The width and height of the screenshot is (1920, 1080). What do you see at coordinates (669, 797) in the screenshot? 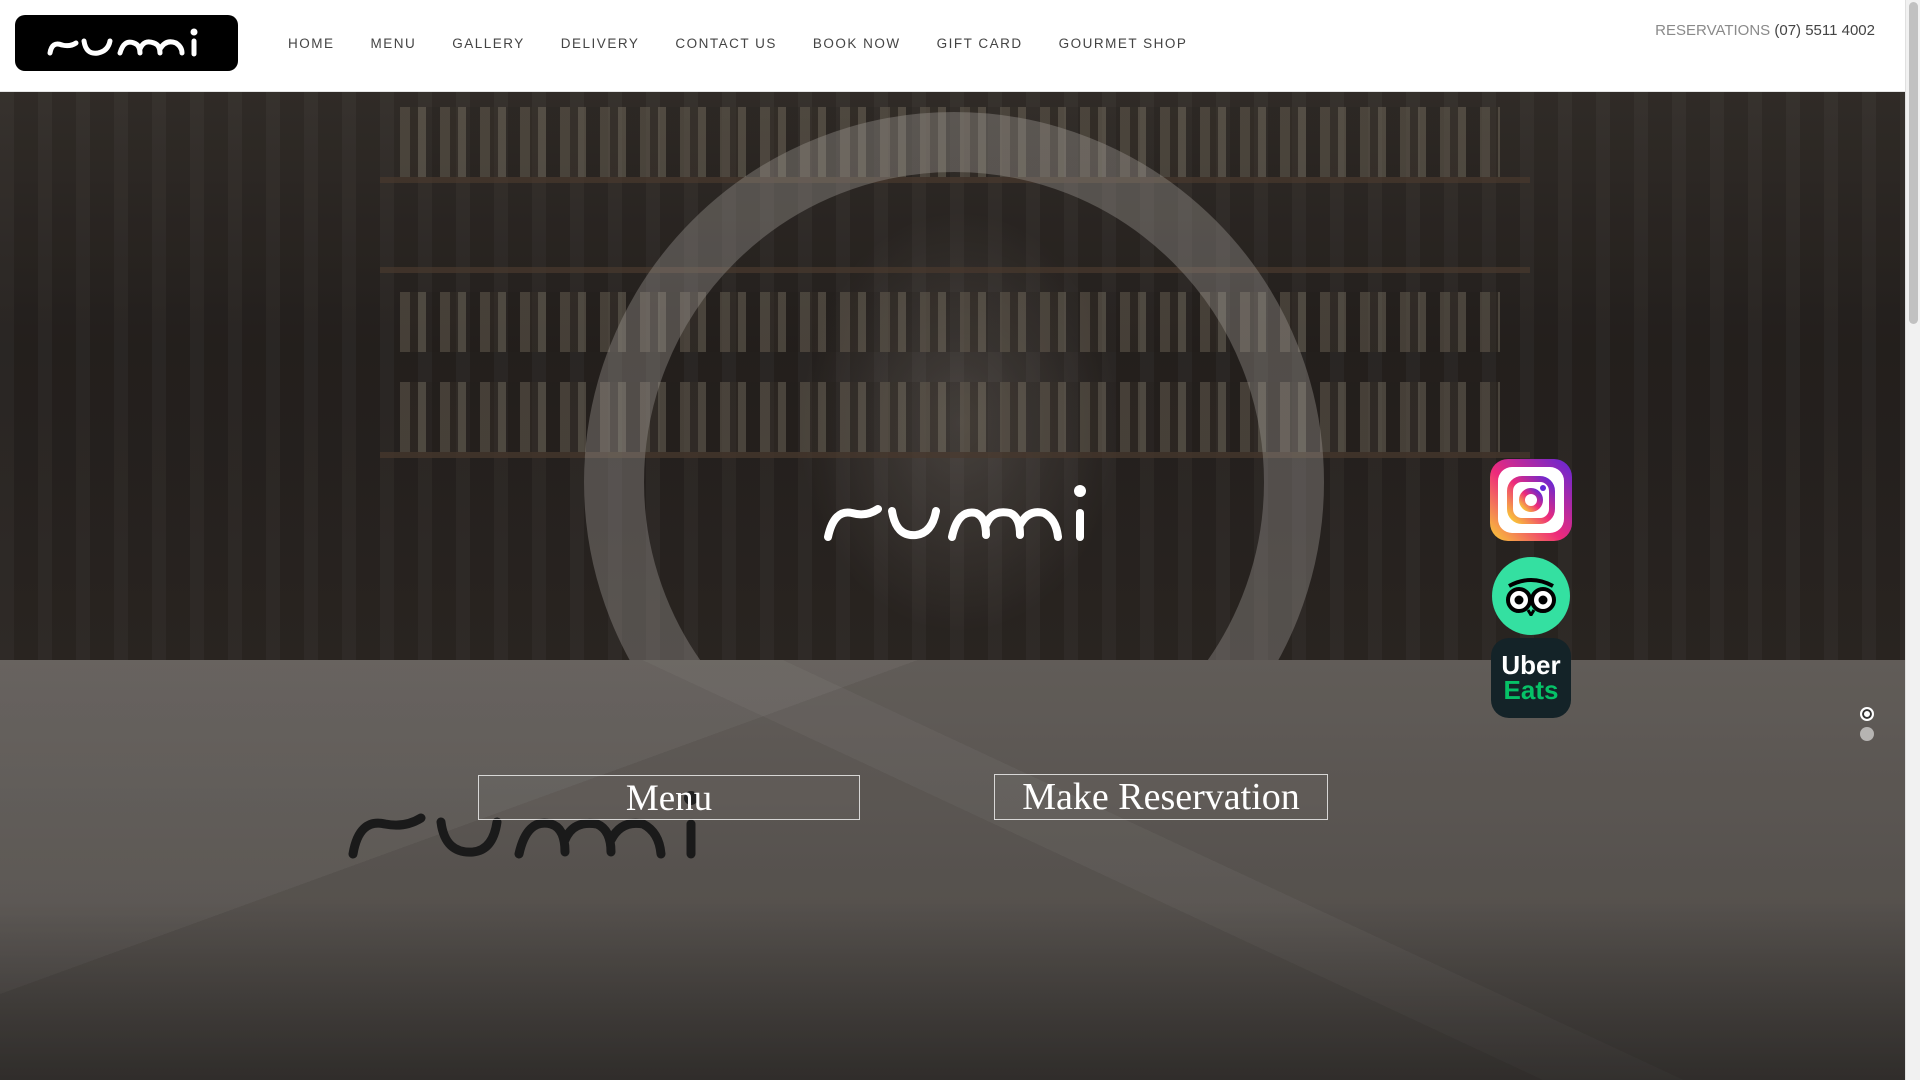
I see `menu-button: Menu` at bounding box center [669, 797].